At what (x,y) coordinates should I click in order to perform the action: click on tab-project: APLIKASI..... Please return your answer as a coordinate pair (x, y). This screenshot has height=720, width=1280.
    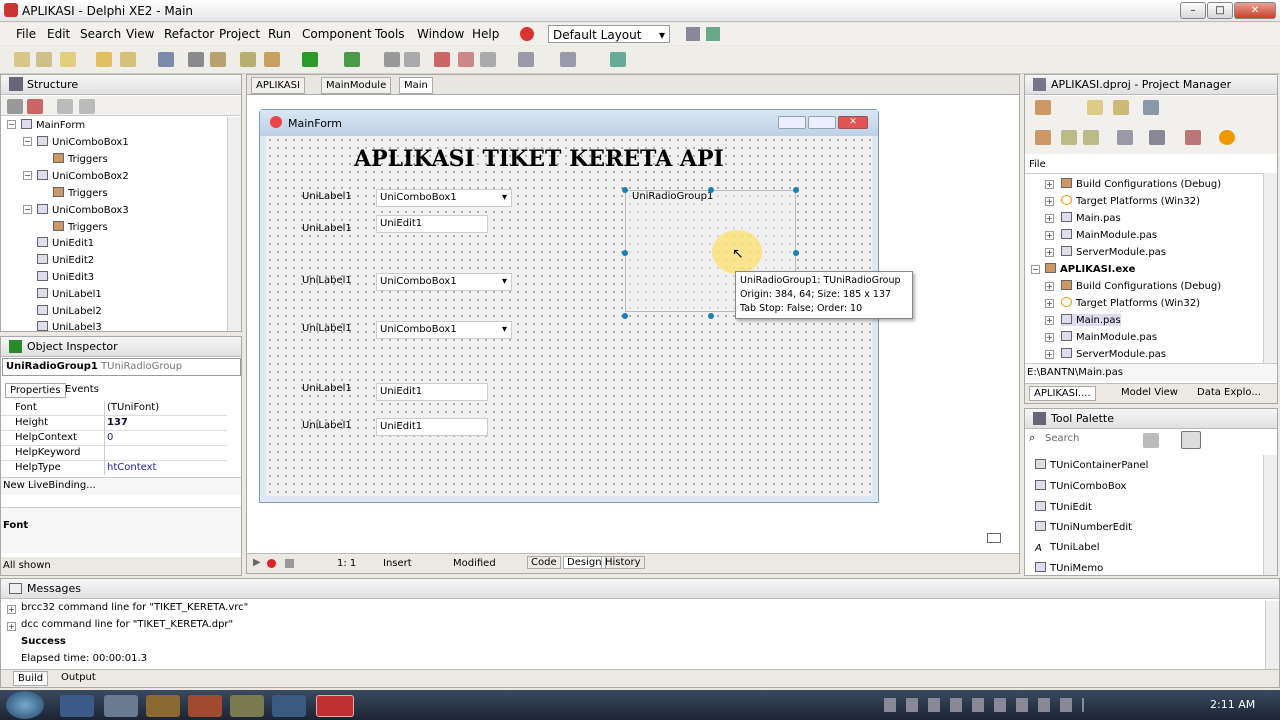
    Looking at the image, I should click on (1062, 393).